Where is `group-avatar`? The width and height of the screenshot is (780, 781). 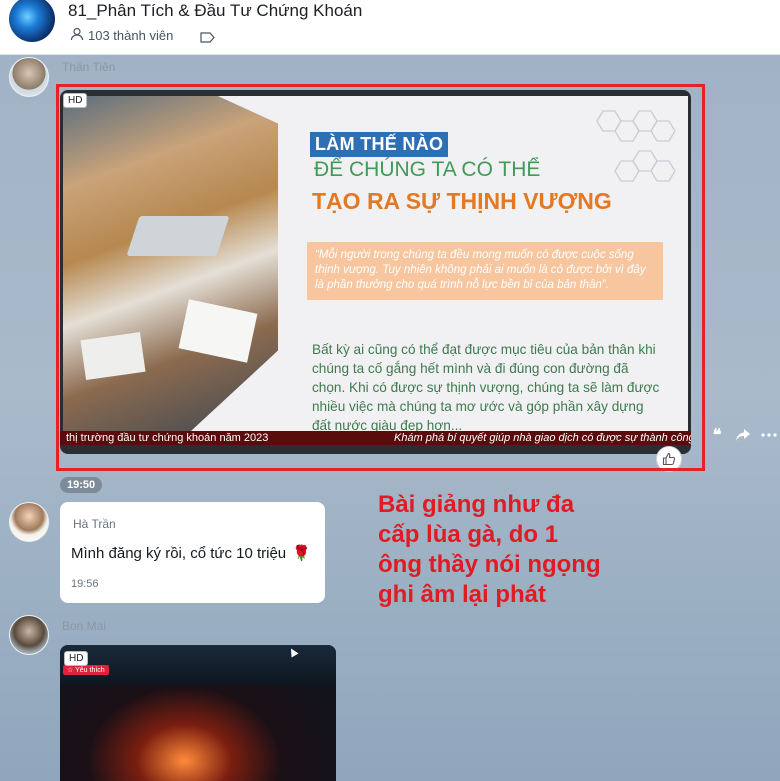
group-avatar is located at coordinates (32, 21).